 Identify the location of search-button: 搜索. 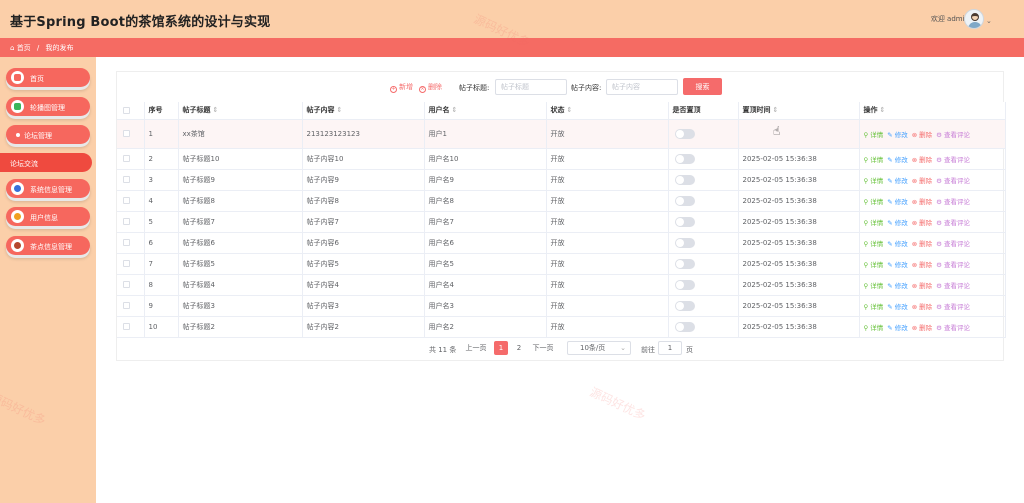
(702, 86).